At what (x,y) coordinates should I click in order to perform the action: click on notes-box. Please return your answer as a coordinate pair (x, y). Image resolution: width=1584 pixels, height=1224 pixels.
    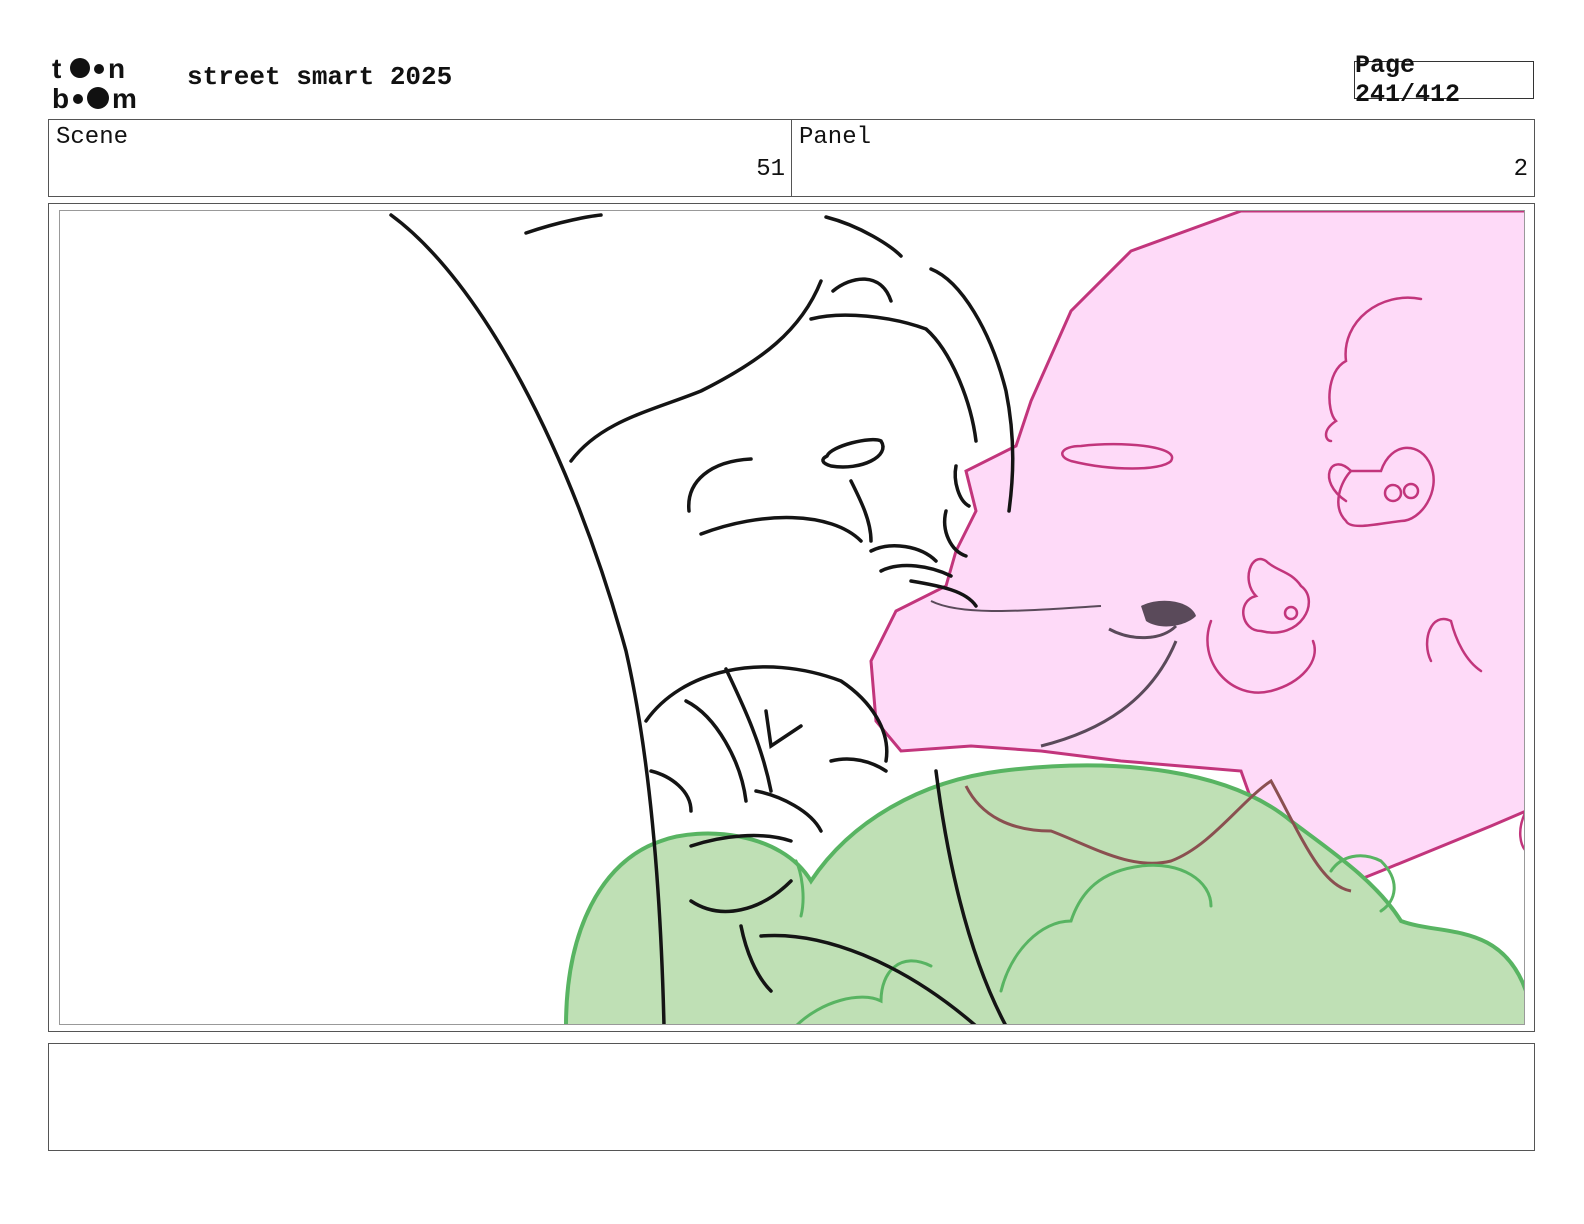
    Looking at the image, I should click on (791, 1097).